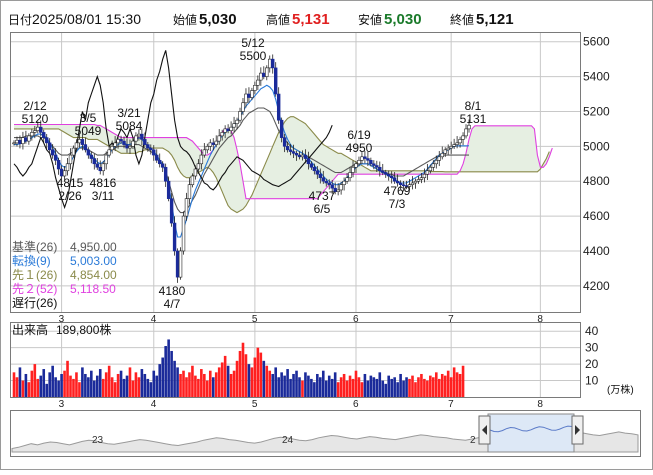 This screenshot has width=653, height=475. What do you see at coordinates (88, 118) in the screenshot?
I see `annotation-primary: 3/5` at bounding box center [88, 118].